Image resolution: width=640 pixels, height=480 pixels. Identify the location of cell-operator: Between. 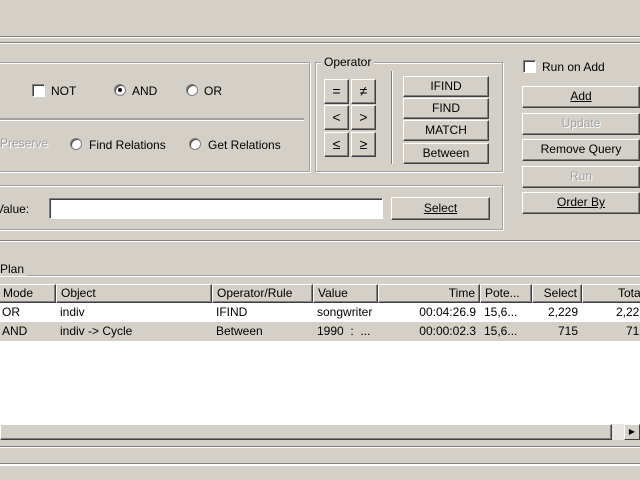
(239, 331).